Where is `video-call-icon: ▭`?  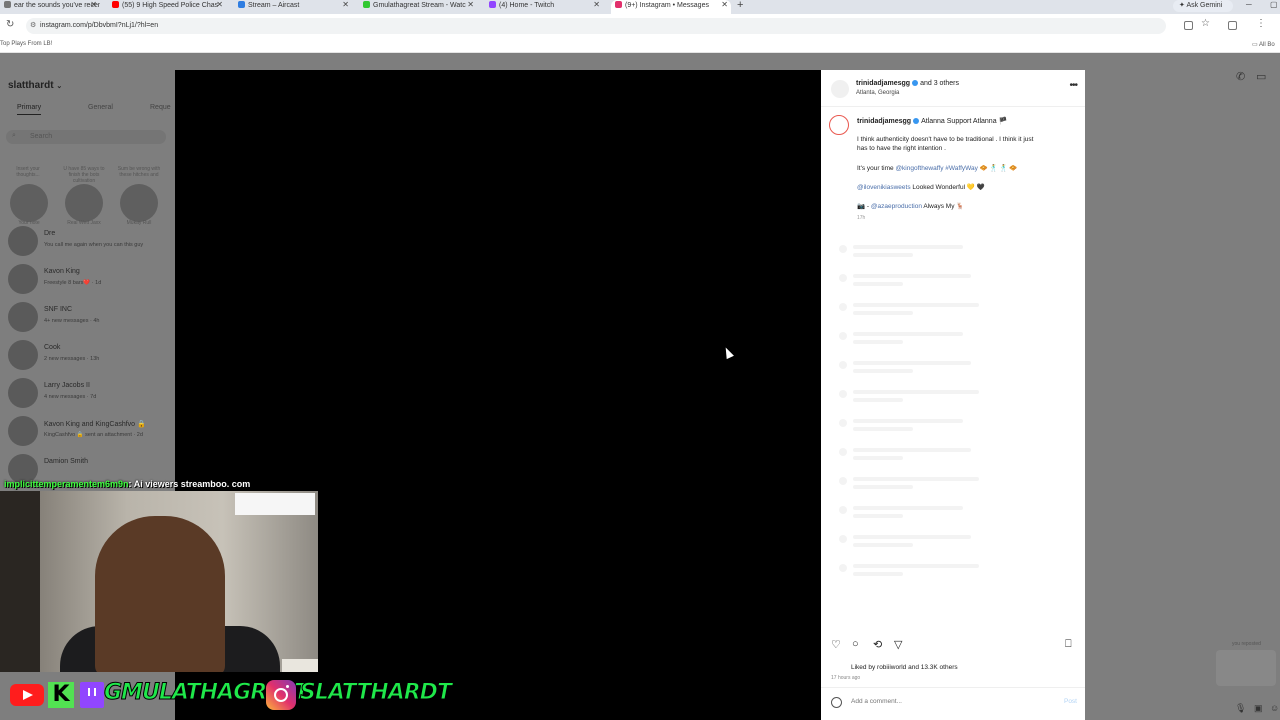
video-call-icon: ▭ is located at coordinates (1261, 76).